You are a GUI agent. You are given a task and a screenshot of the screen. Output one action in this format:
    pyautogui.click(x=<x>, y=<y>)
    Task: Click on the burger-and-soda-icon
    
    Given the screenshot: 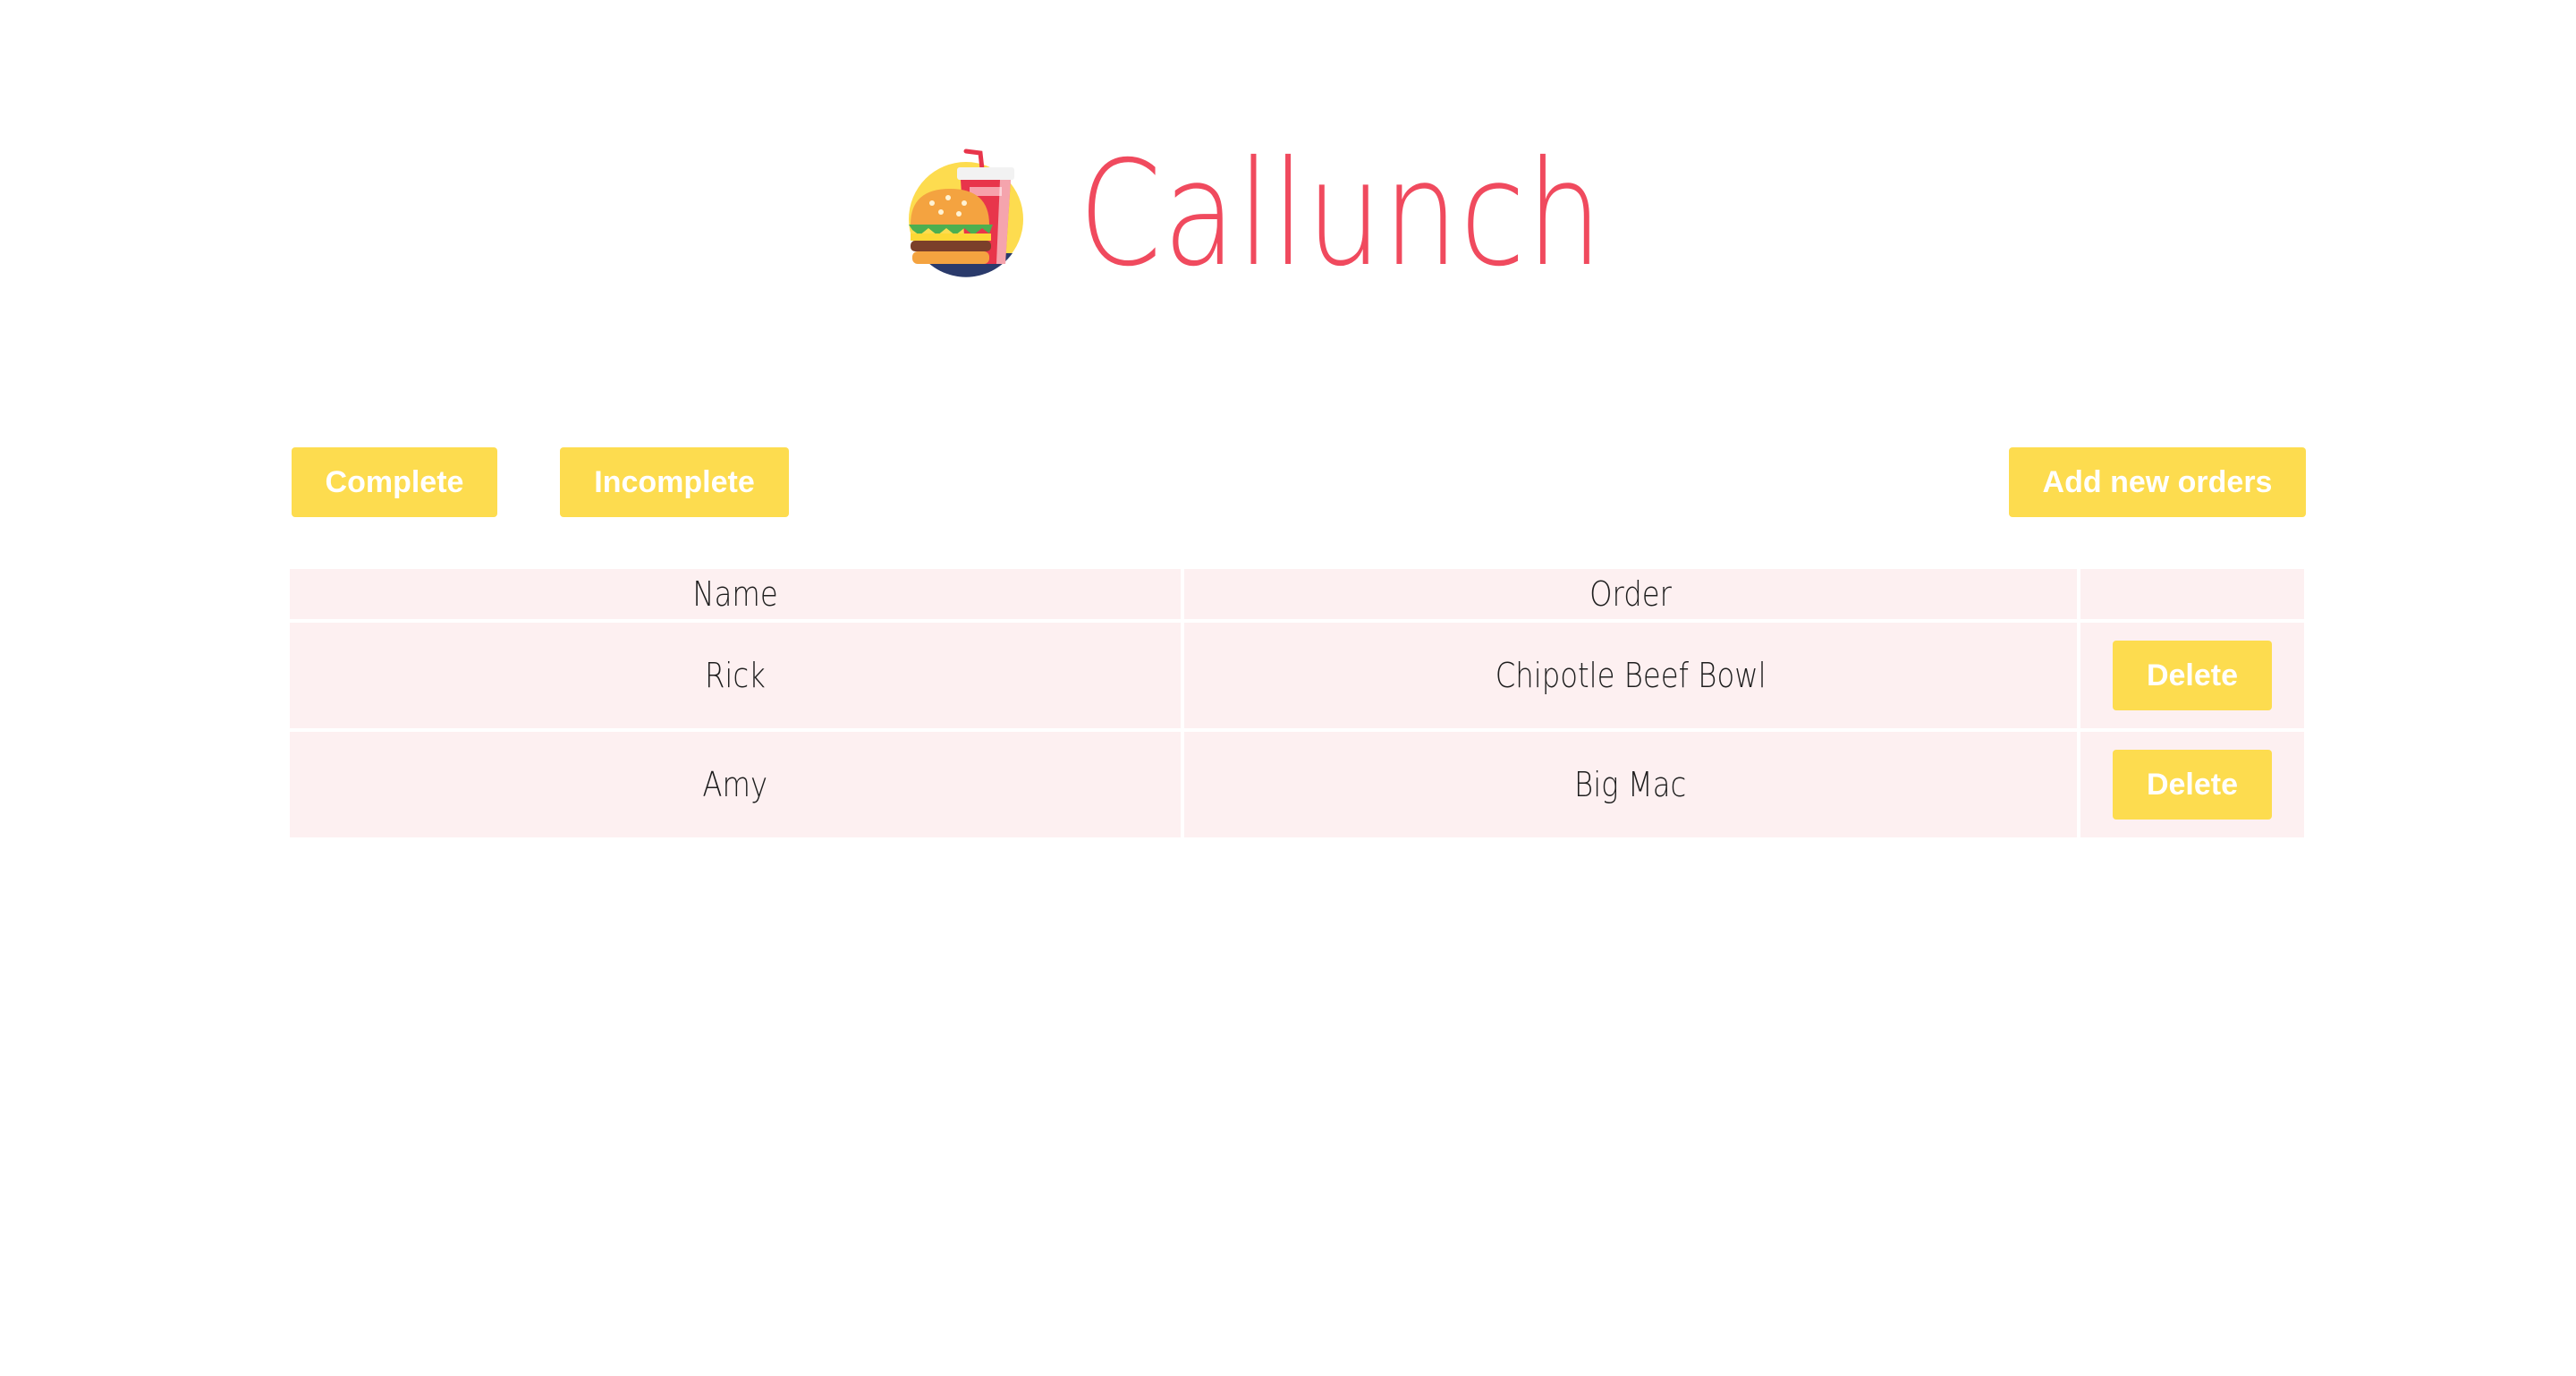 What is the action you would take?
    pyautogui.click(x=965, y=213)
    